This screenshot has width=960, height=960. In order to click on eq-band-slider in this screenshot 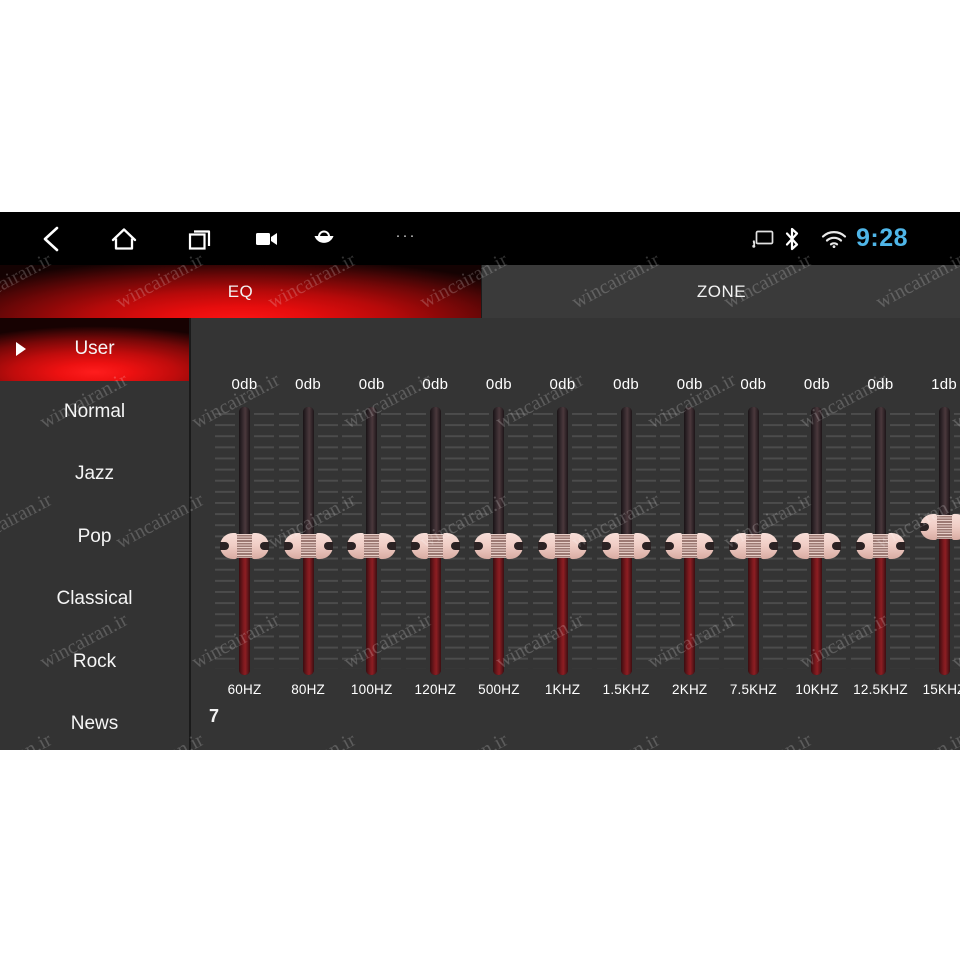, I will do `click(944, 541)`.